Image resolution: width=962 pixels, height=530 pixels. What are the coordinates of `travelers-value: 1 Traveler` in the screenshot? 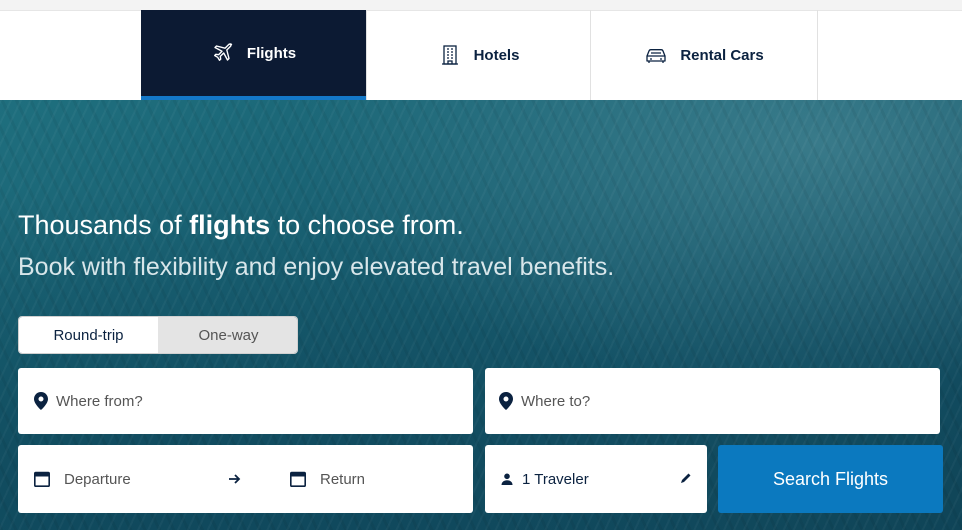 It's located at (555, 479).